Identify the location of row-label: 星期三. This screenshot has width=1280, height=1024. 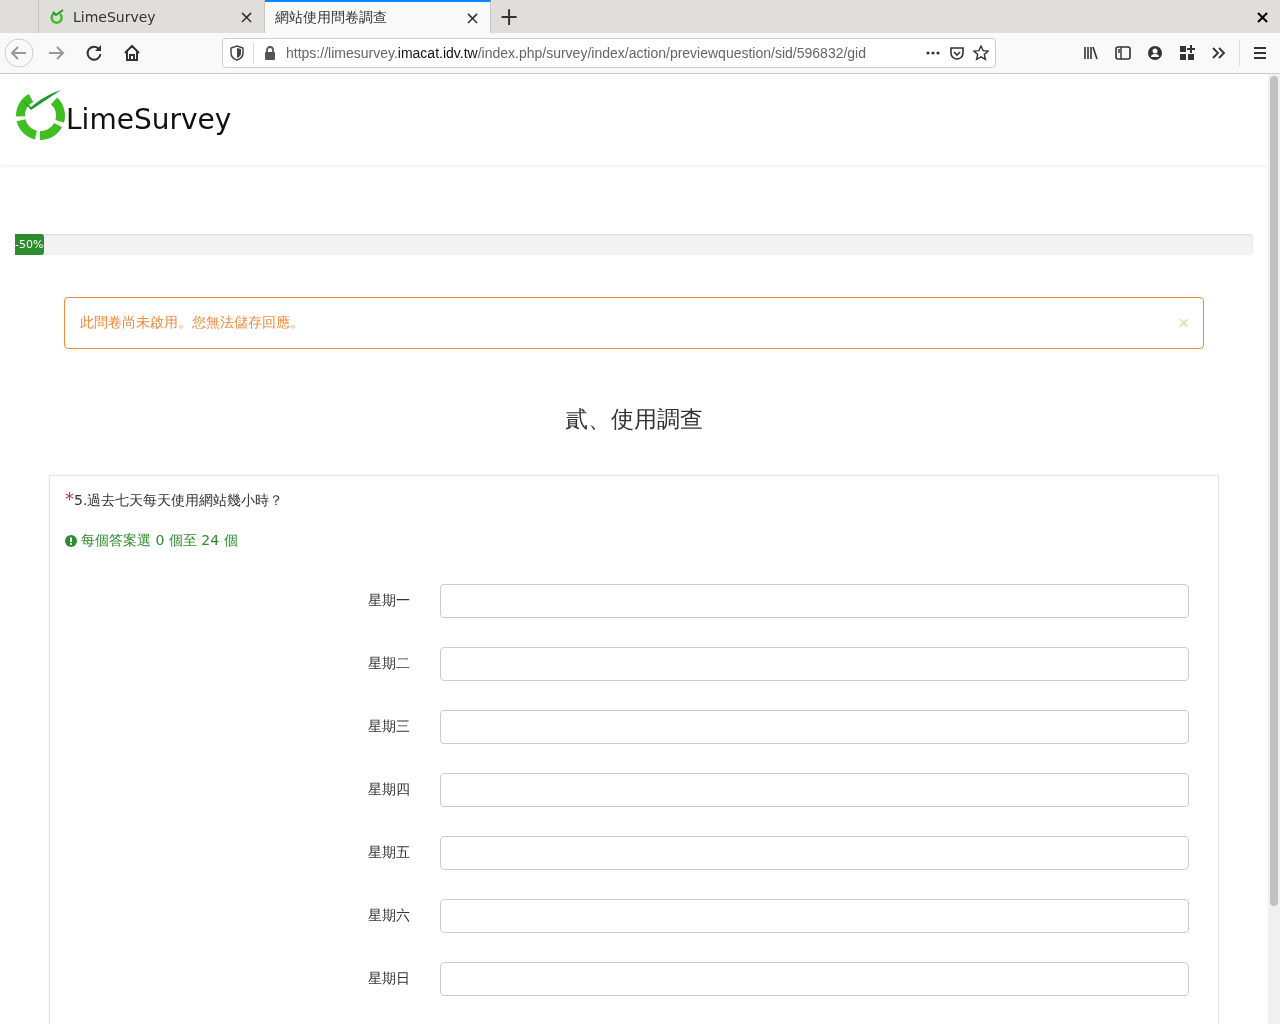
(389, 727).